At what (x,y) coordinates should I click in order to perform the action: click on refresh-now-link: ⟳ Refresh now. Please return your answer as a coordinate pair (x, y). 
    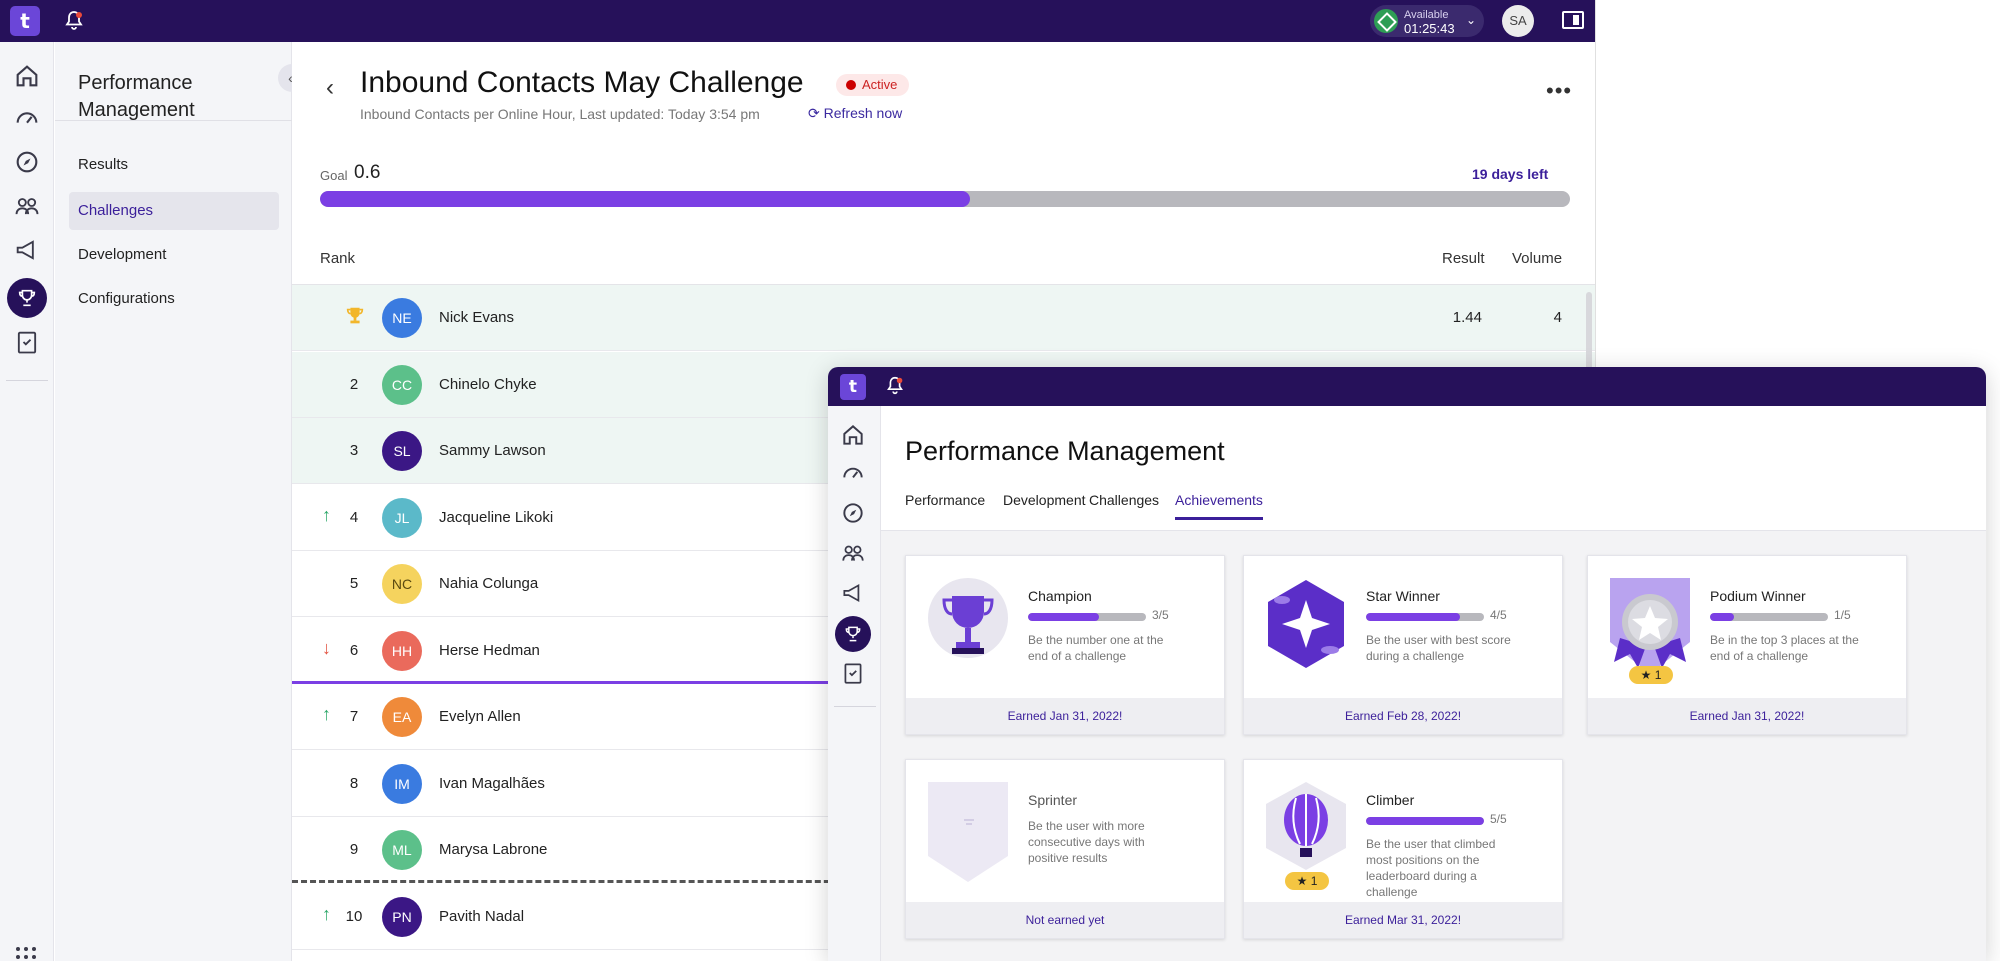
    Looking at the image, I should click on (855, 113).